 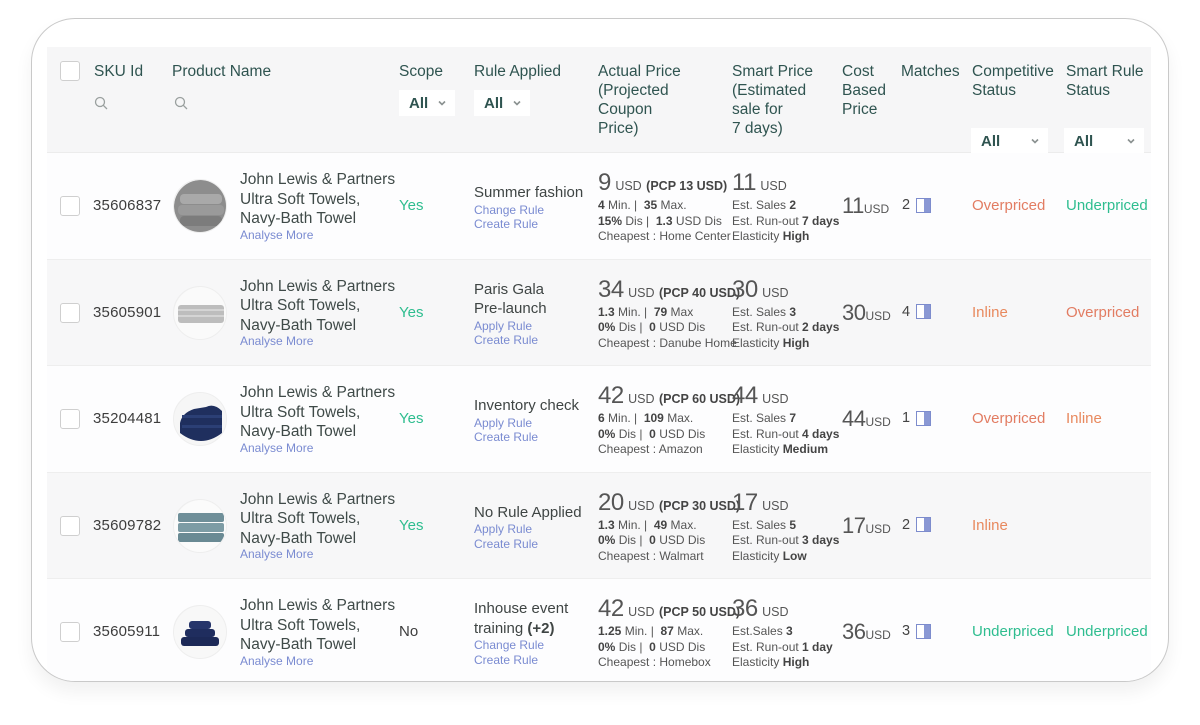 I want to click on rule-name-line: Pre-launch, so click(x=510, y=308).